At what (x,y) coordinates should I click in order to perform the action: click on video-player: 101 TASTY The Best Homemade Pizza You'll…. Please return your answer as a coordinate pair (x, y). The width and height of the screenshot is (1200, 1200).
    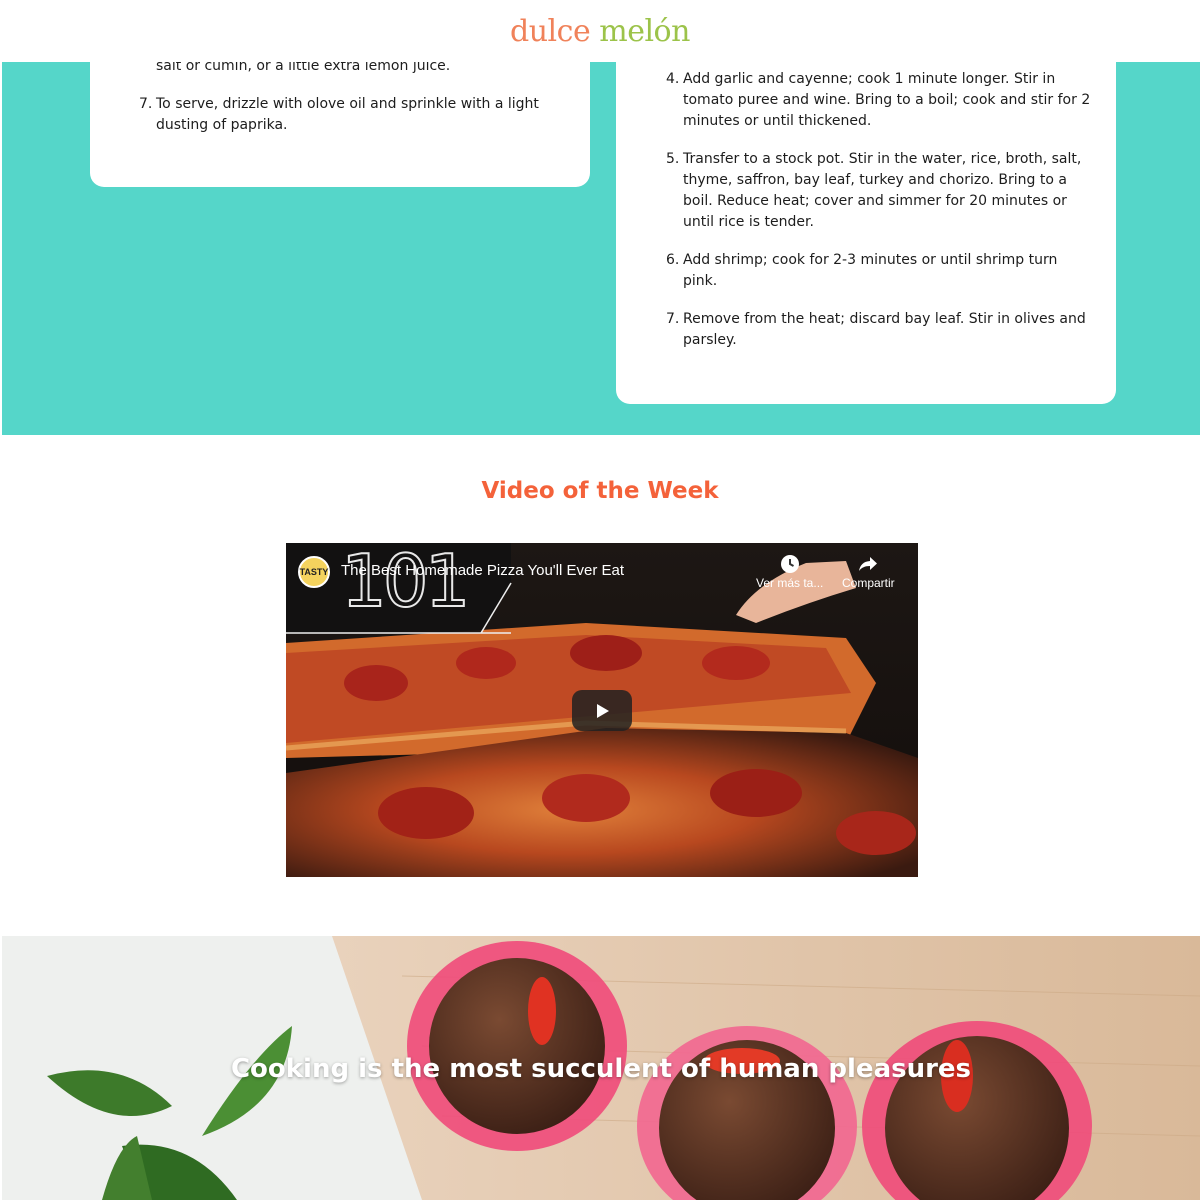
    Looking at the image, I should click on (602, 710).